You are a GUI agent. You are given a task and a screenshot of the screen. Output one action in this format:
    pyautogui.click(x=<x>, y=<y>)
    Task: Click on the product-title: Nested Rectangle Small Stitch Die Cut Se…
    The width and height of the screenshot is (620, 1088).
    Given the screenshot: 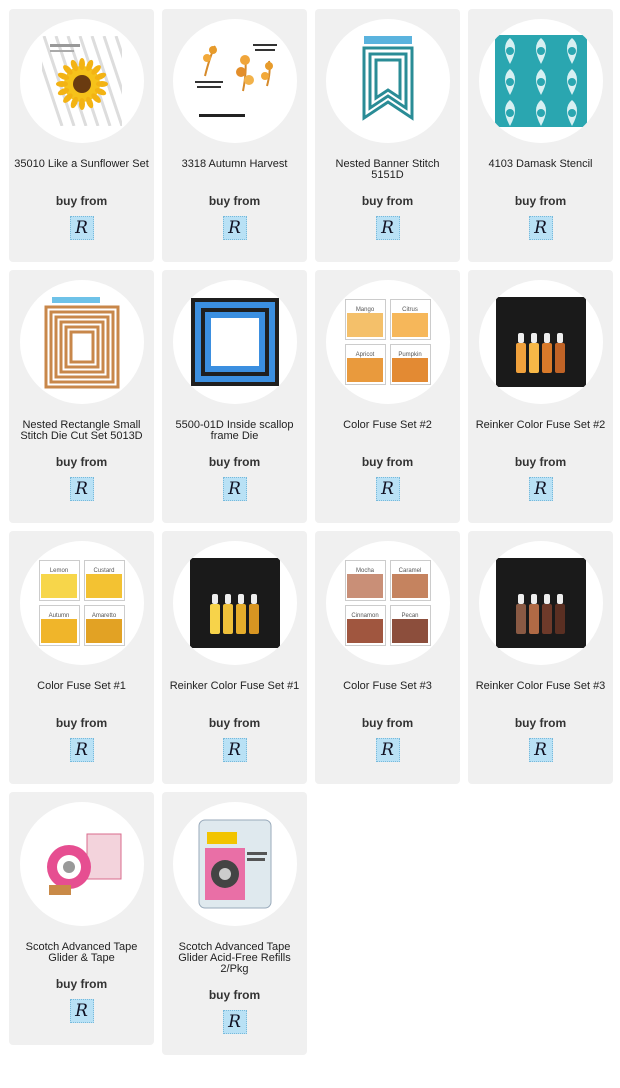 What is the action you would take?
    pyautogui.click(x=81, y=431)
    